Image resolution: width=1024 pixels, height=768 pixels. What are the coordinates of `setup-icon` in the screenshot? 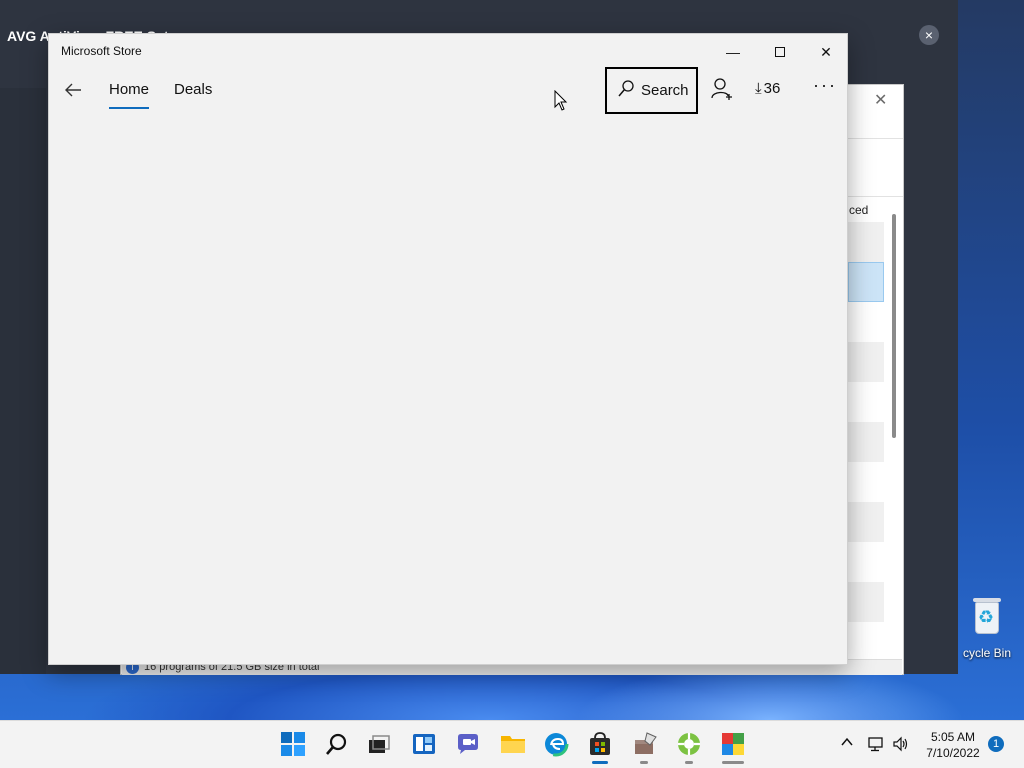 It's located at (689, 744).